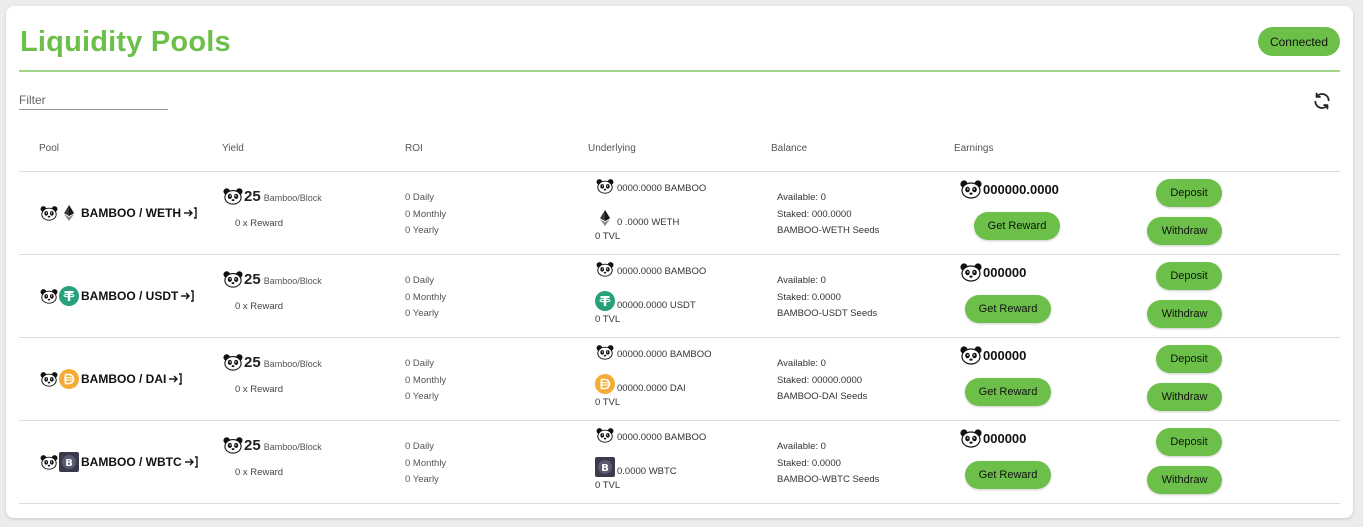  Describe the element at coordinates (131, 213) in the screenshot. I see `pool-name: BAMBOO / WETH` at that location.